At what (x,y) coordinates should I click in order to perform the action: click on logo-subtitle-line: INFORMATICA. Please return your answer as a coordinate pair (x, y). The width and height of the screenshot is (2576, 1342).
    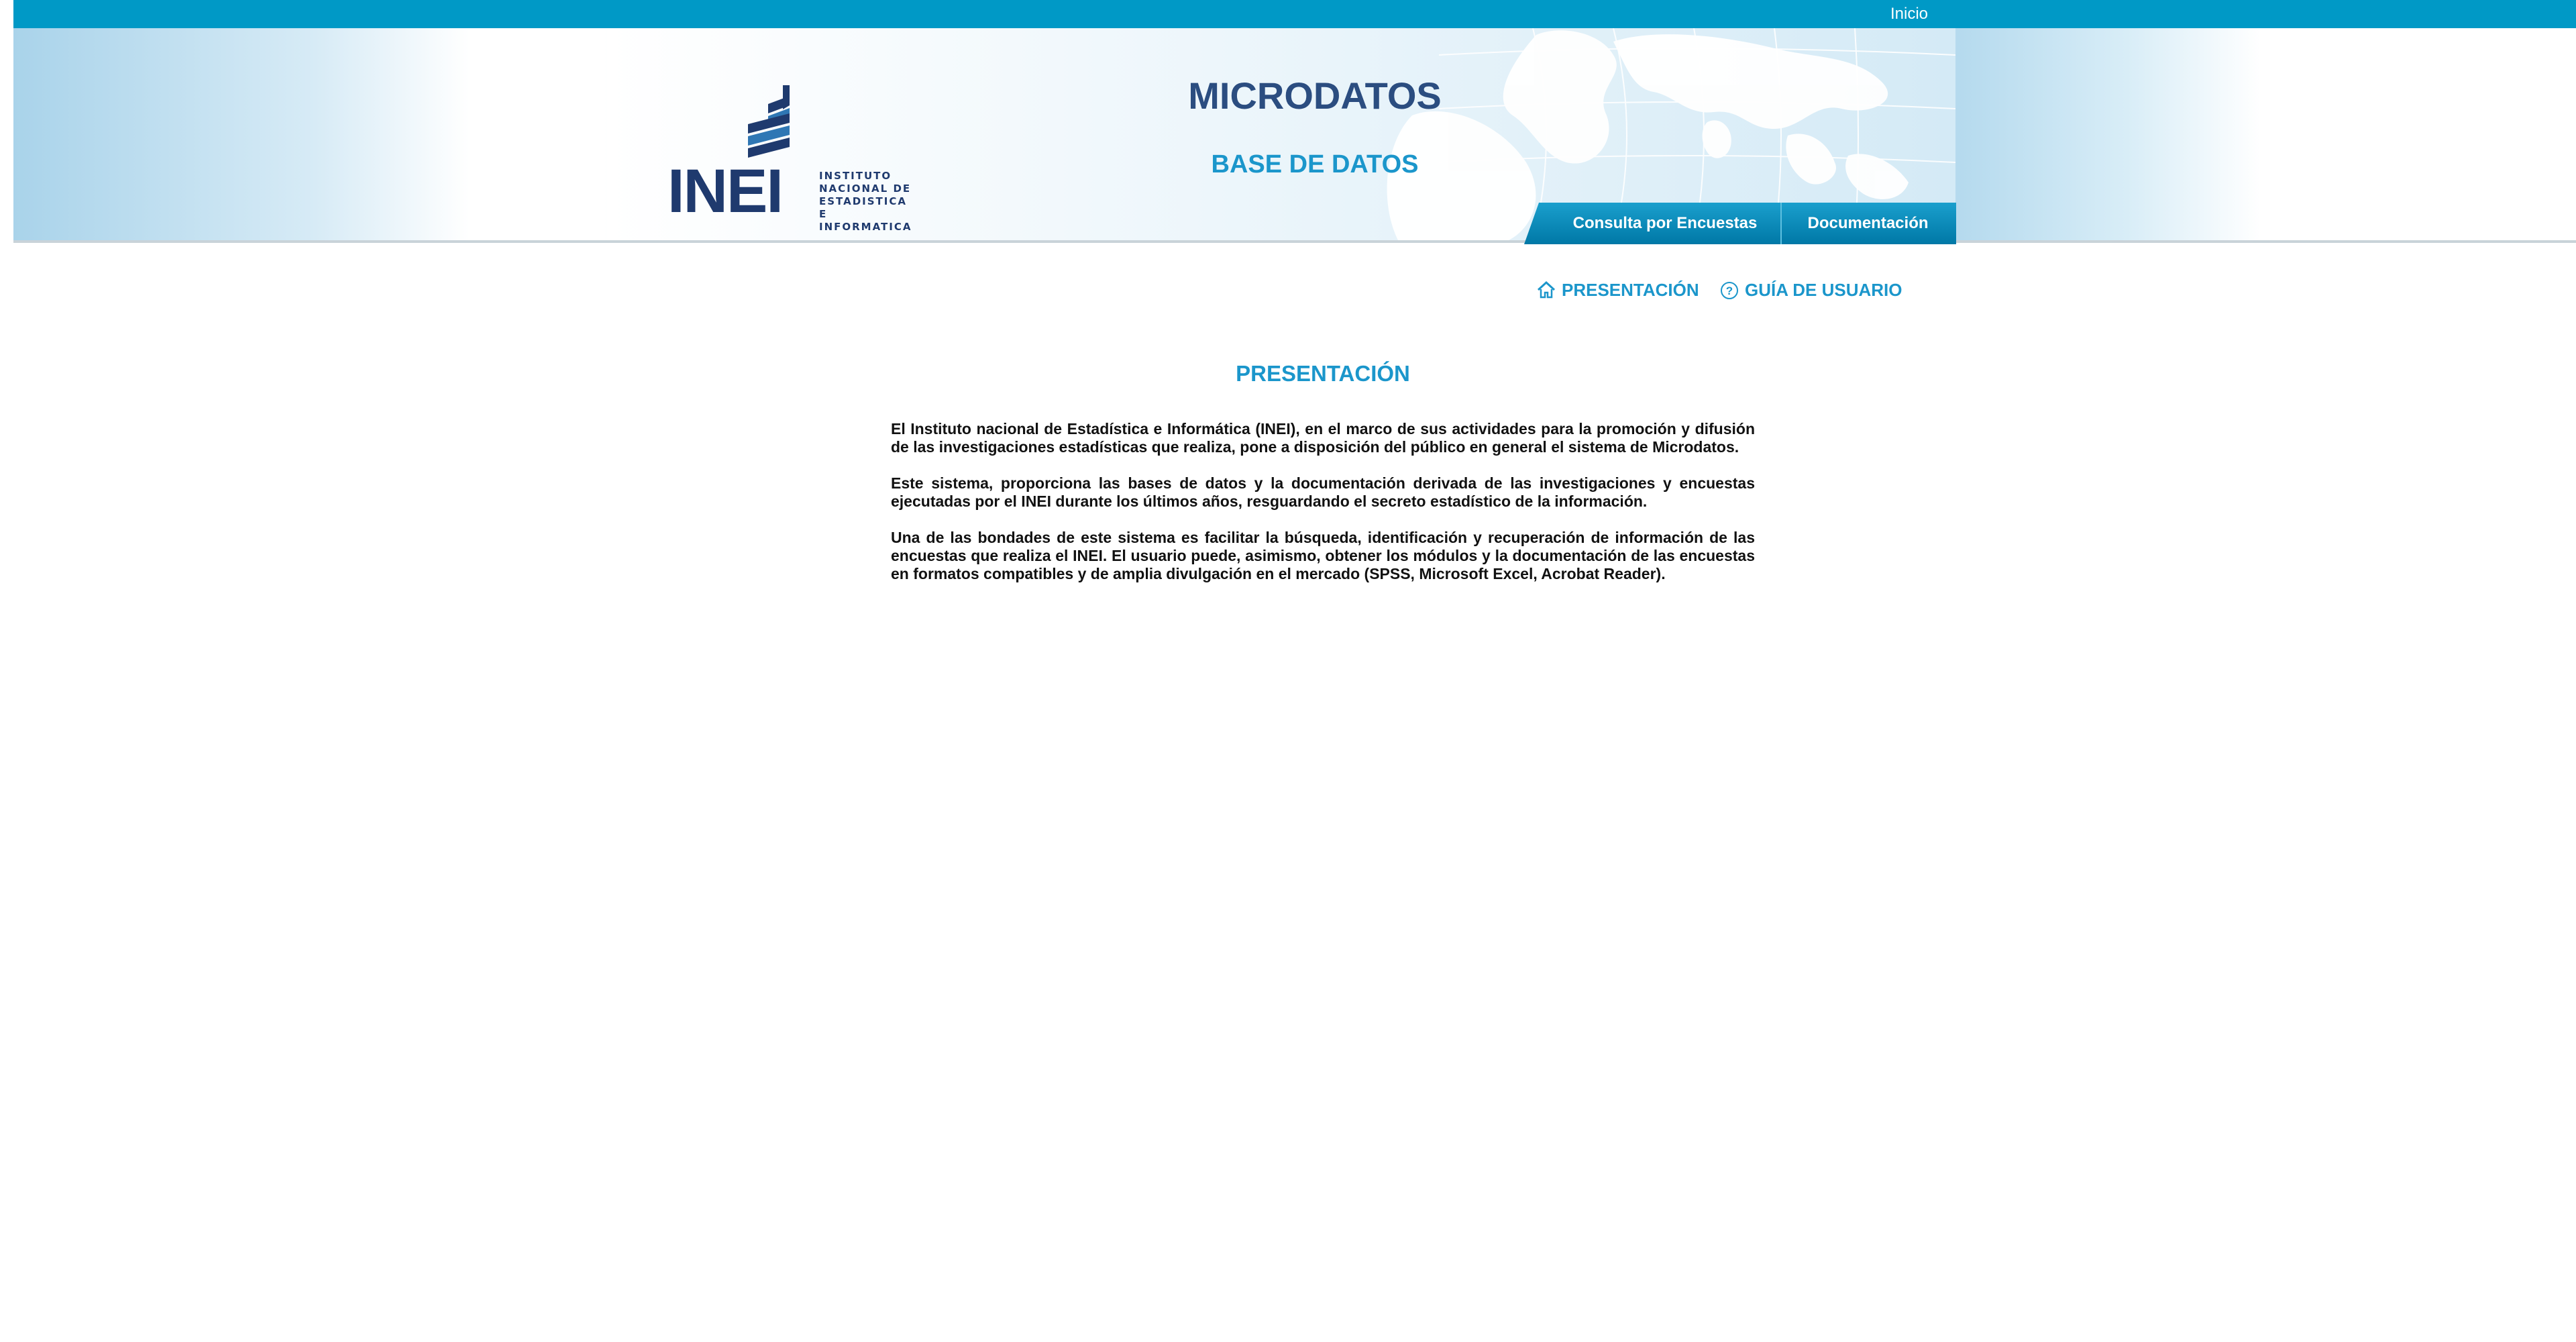
    Looking at the image, I should click on (865, 227).